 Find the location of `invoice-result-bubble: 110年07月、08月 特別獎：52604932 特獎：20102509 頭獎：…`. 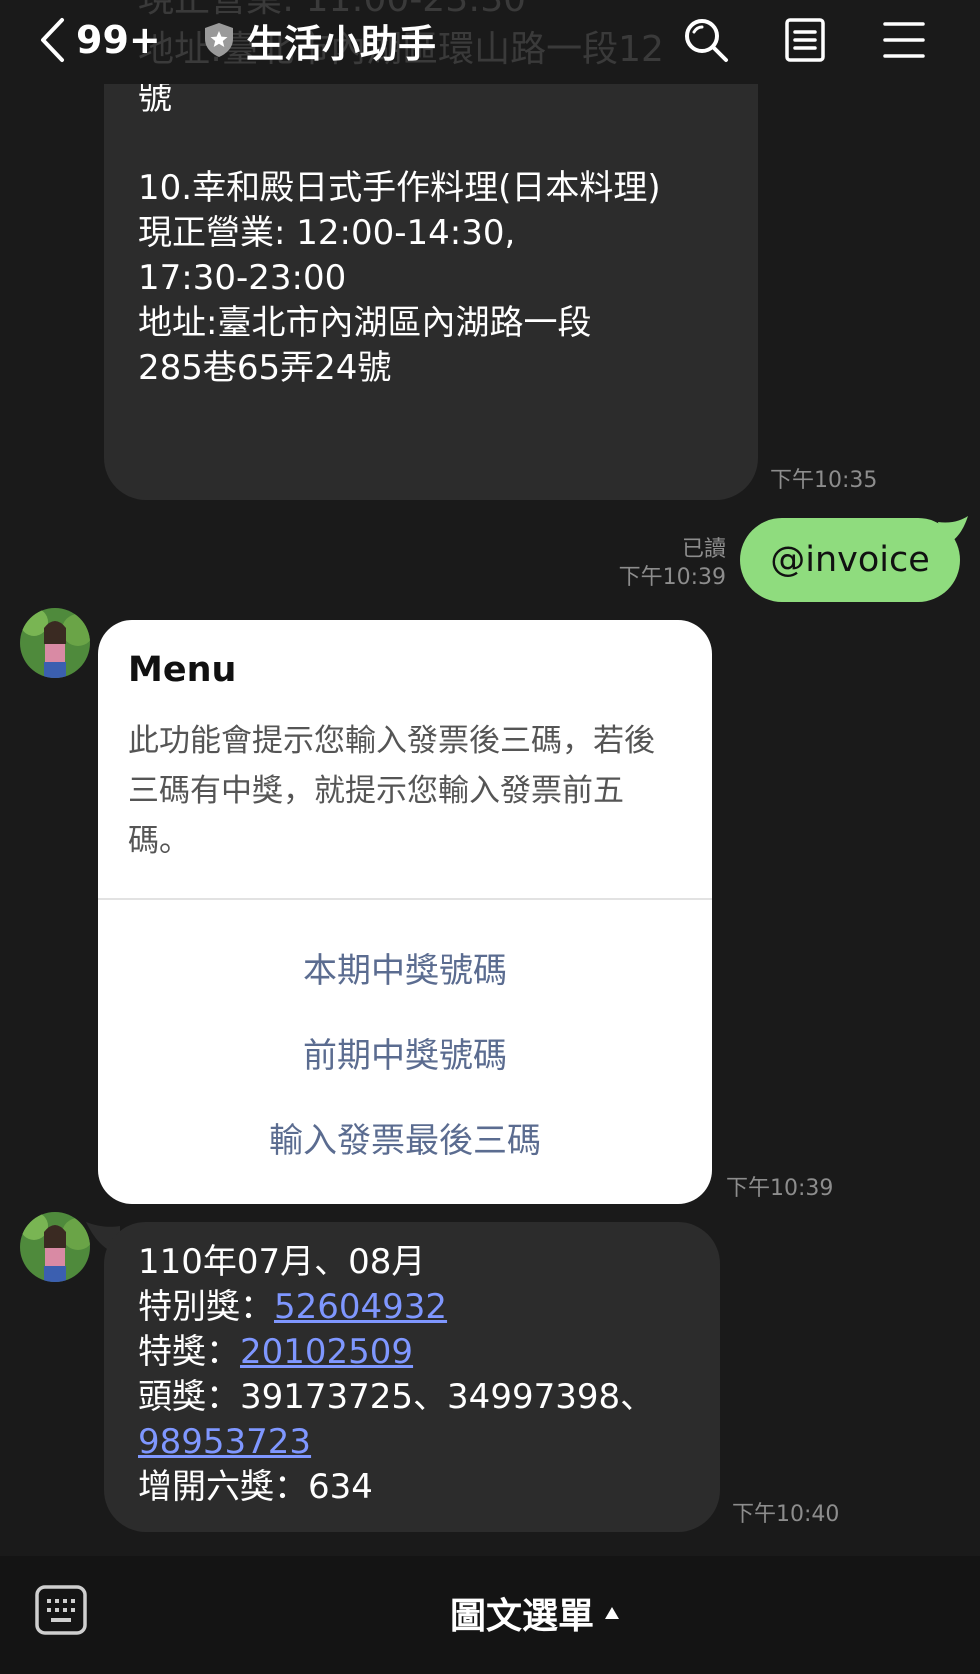

invoice-result-bubble: 110年07月、08月 特別獎：52604932 特獎：20102509 頭獎：… is located at coordinates (412, 1377).